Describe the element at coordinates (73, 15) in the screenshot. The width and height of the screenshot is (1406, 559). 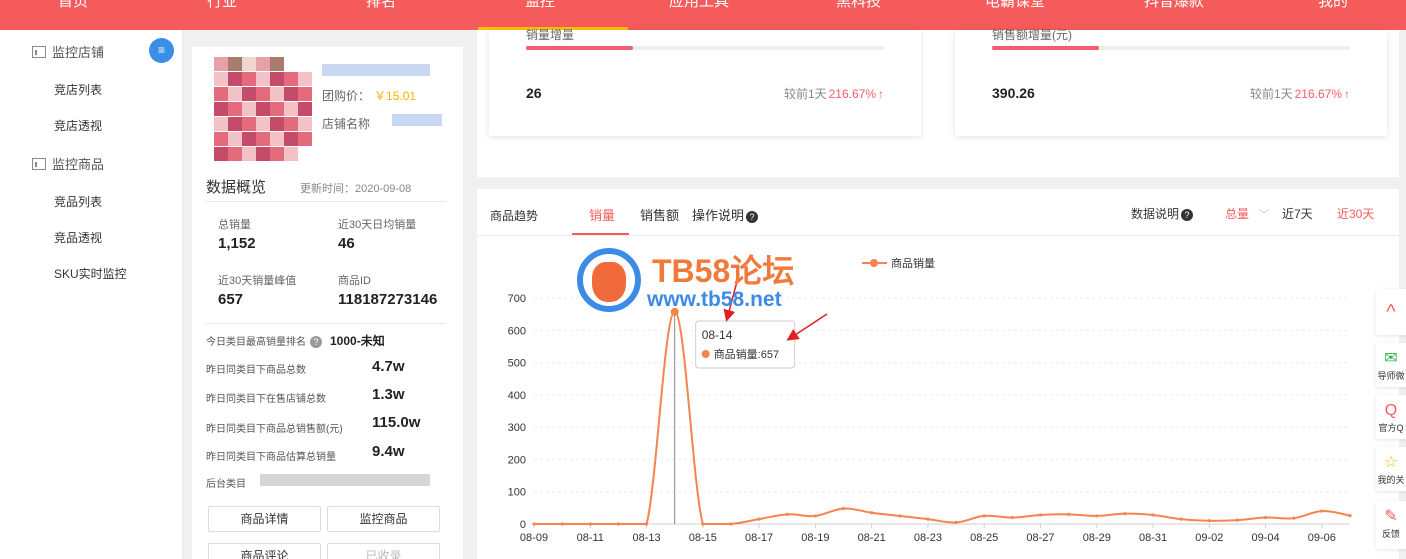
I see `nav-item-0: 首页` at that location.